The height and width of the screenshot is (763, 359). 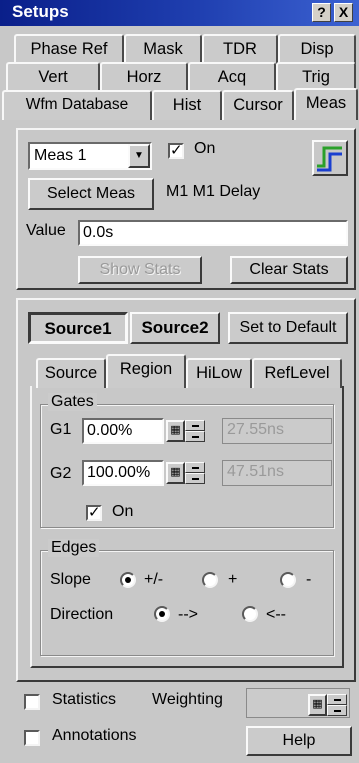 I want to click on tab-tdr: TDR, so click(x=240, y=49).